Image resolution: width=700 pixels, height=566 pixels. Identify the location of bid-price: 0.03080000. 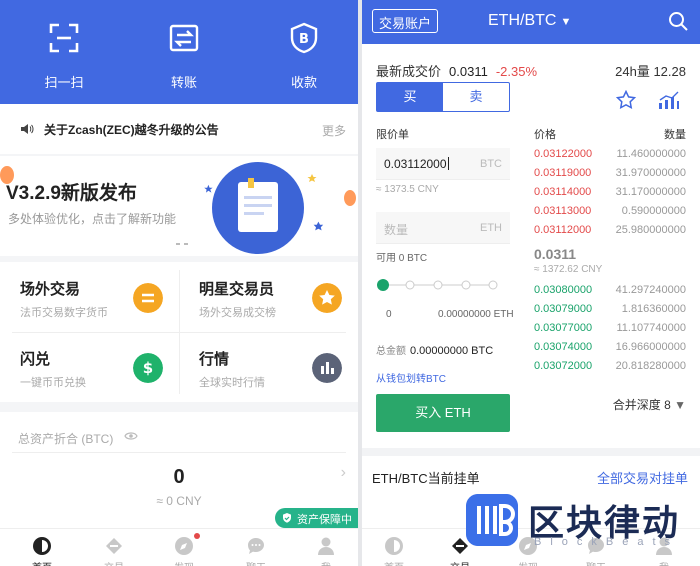
(563, 290).